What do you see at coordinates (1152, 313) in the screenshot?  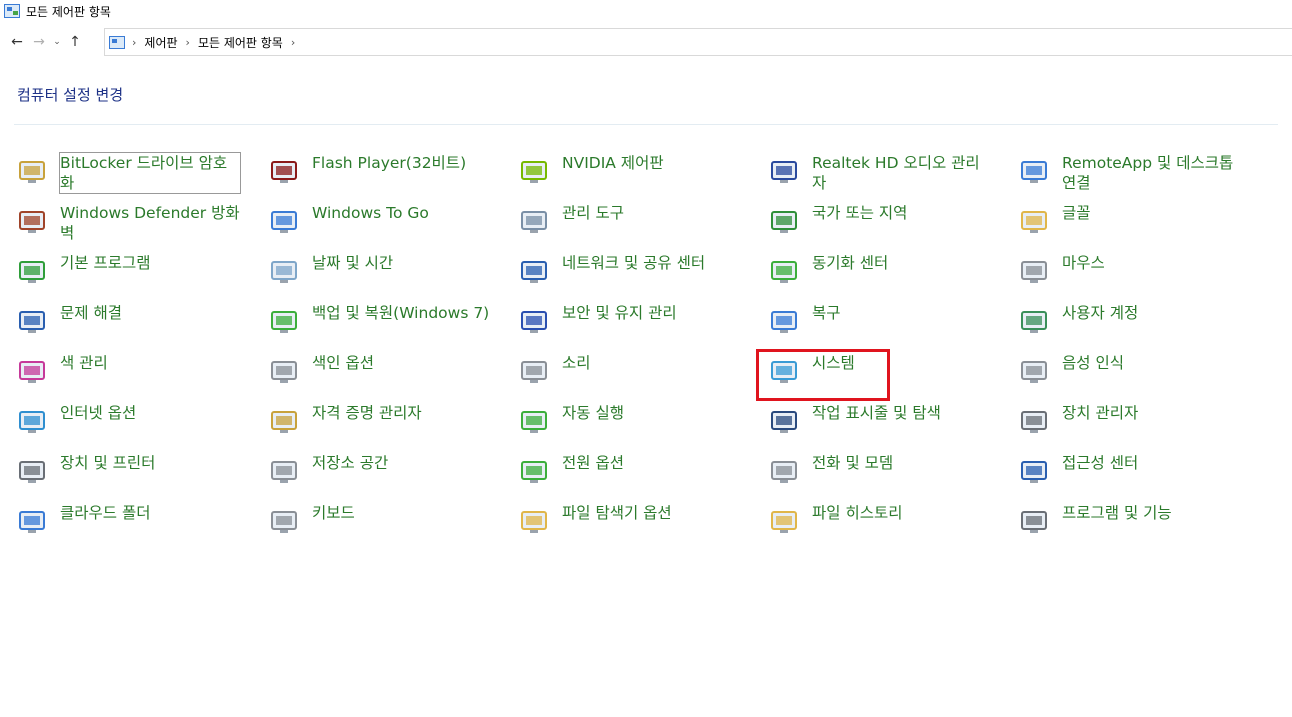 I see `control-panel-item-label: 사용자 계정` at bounding box center [1152, 313].